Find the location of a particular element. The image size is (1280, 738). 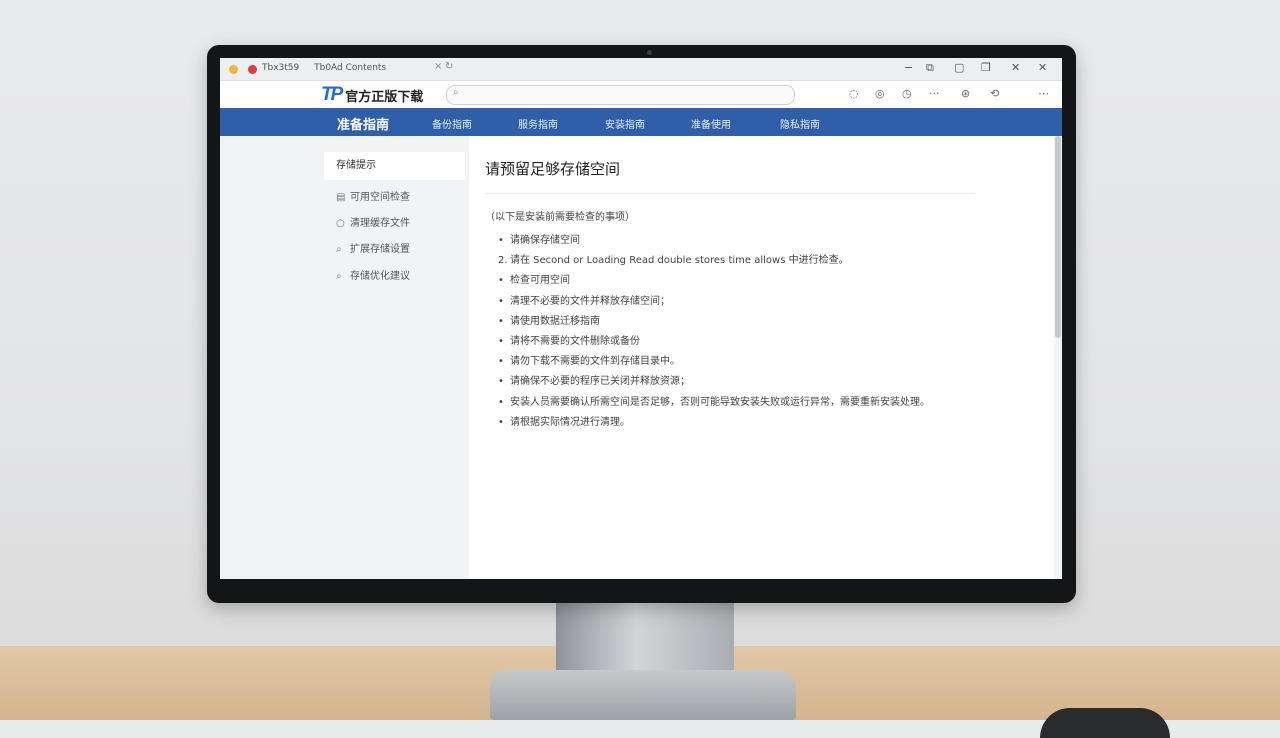

more-icon: ··· is located at coordinates (934, 93).